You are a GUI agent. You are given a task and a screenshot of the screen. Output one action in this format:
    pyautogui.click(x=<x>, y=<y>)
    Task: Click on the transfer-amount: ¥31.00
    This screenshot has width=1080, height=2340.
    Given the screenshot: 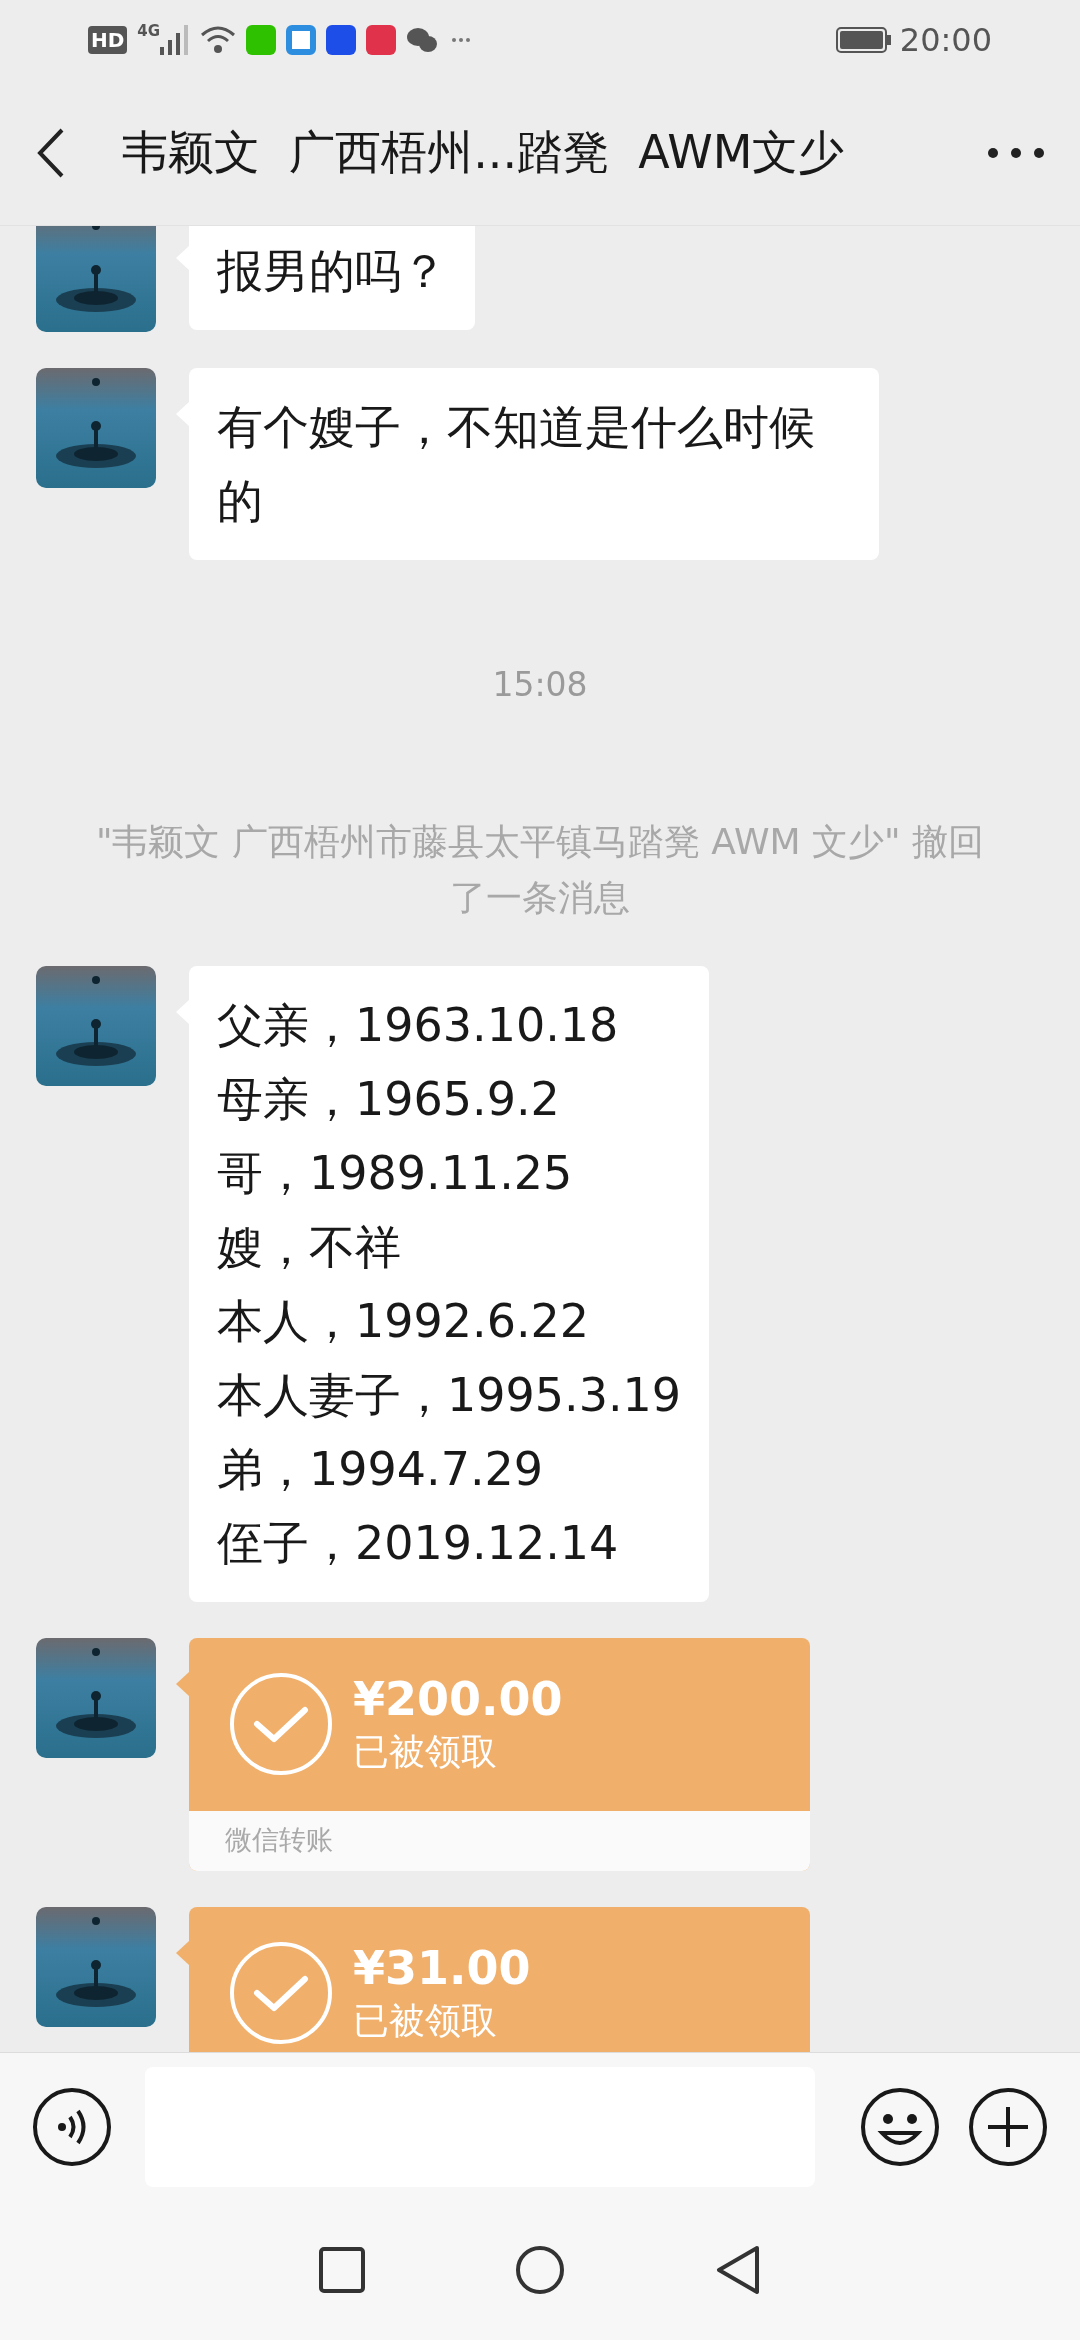 What is the action you would take?
    pyautogui.click(x=442, y=1968)
    